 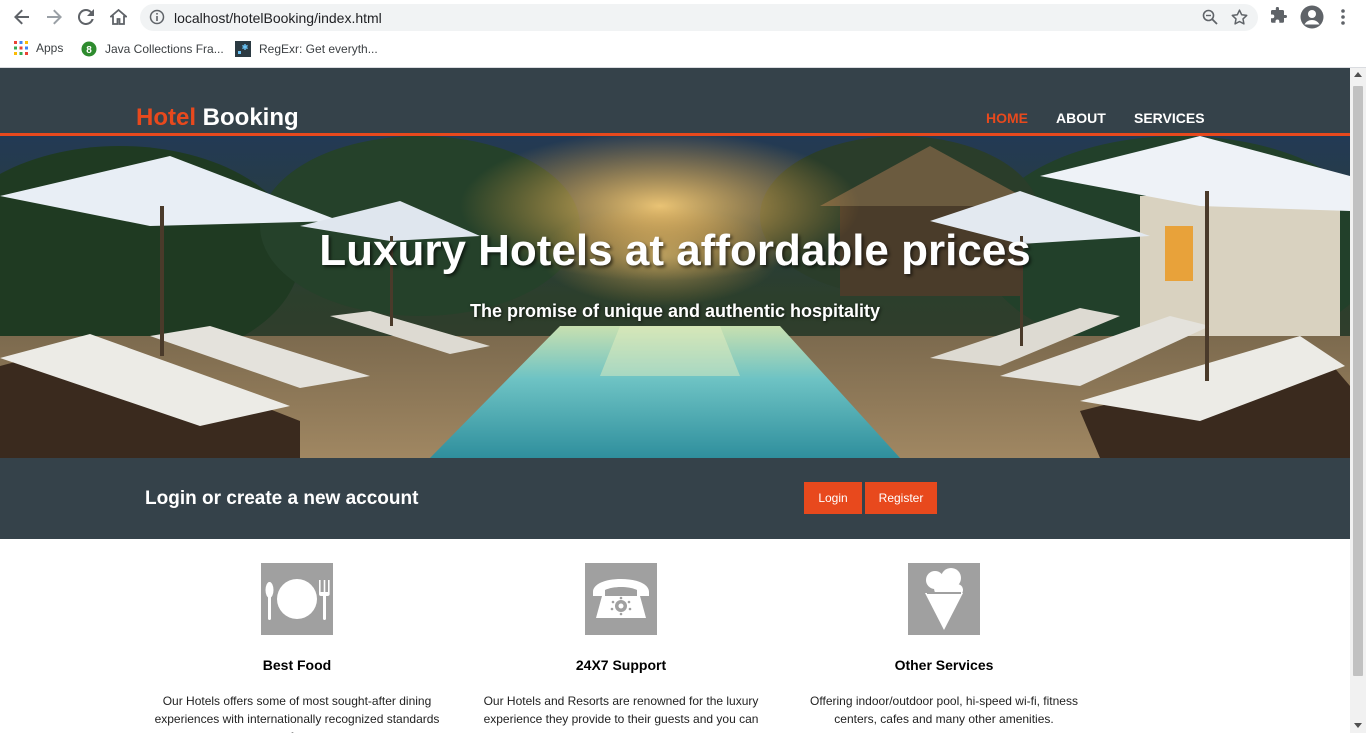 What do you see at coordinates (901, 498) in the screenshot?
I see `register-button: Register` at bounding box center [901, 498].